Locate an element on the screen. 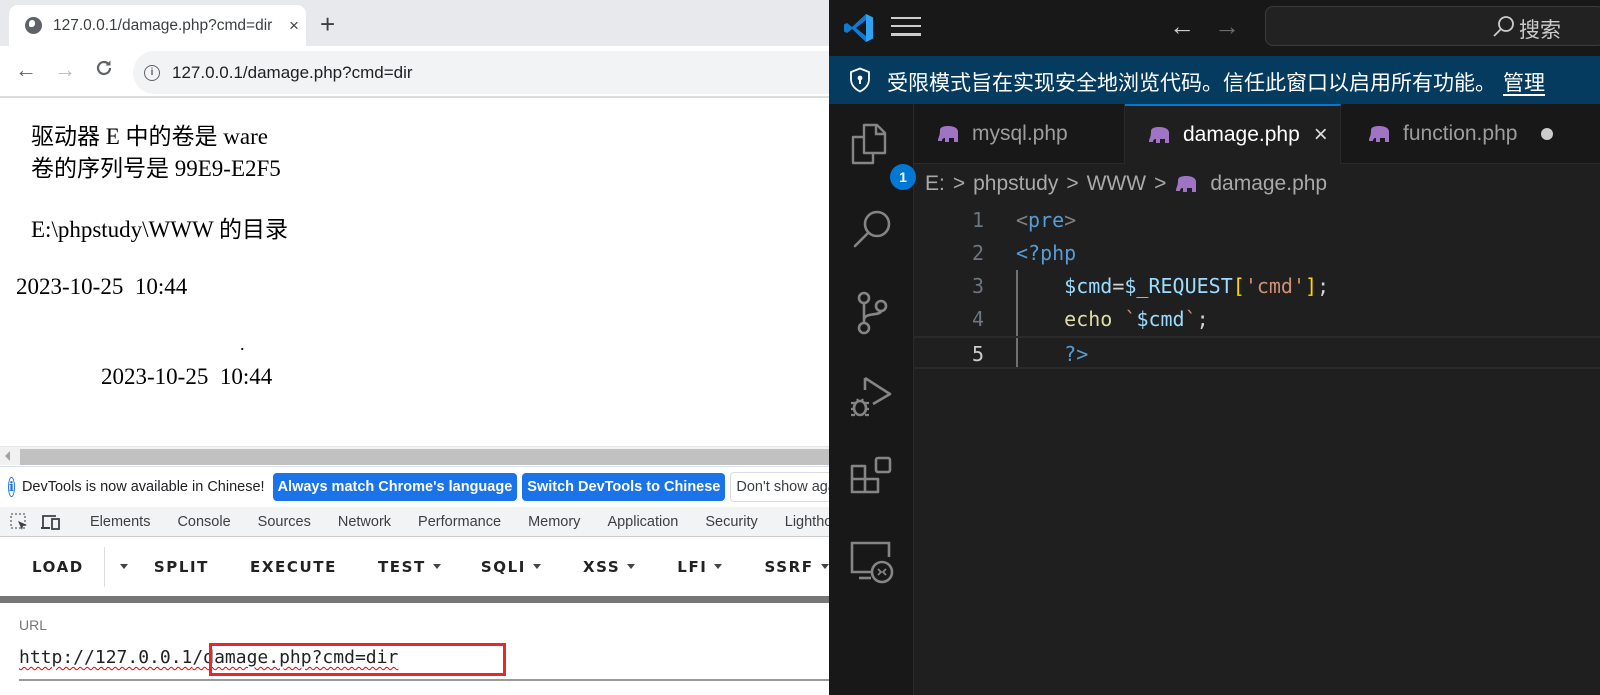  button-label: LFI is located at coordinates (692, 566).